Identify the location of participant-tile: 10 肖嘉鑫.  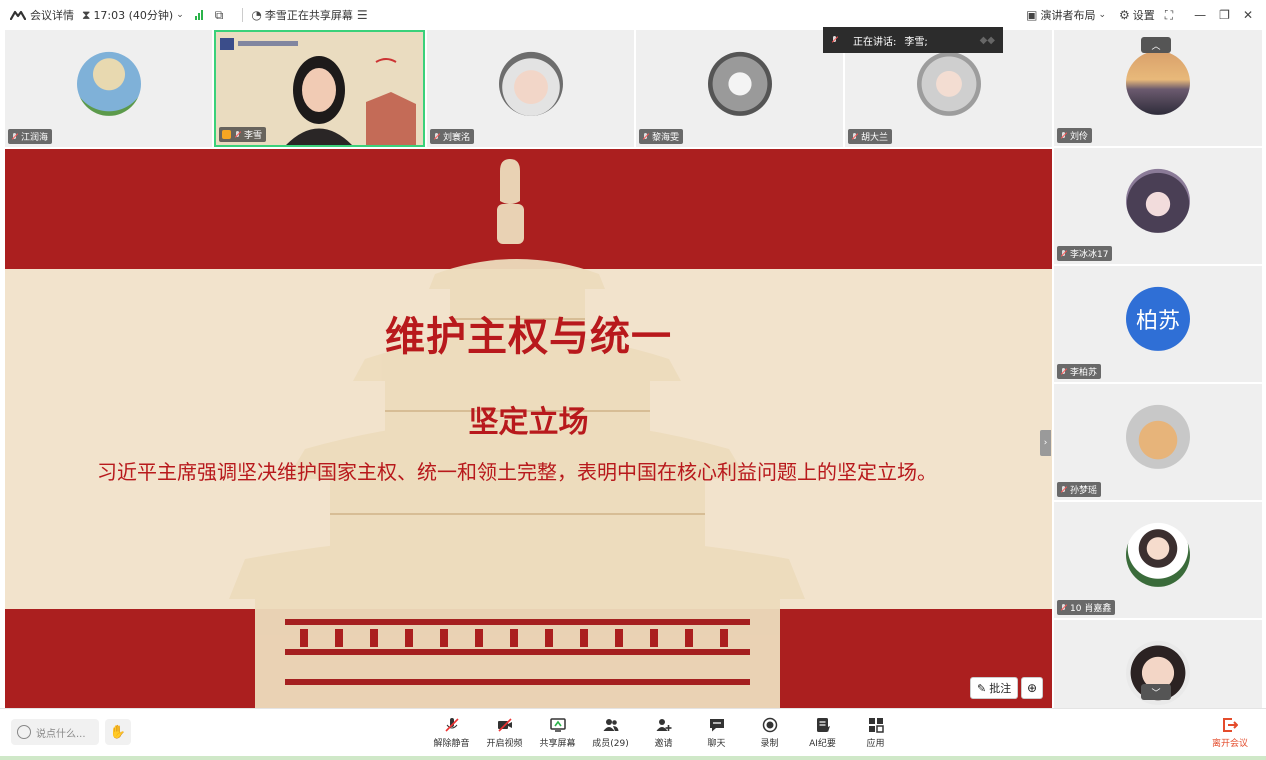
(1158, 560).